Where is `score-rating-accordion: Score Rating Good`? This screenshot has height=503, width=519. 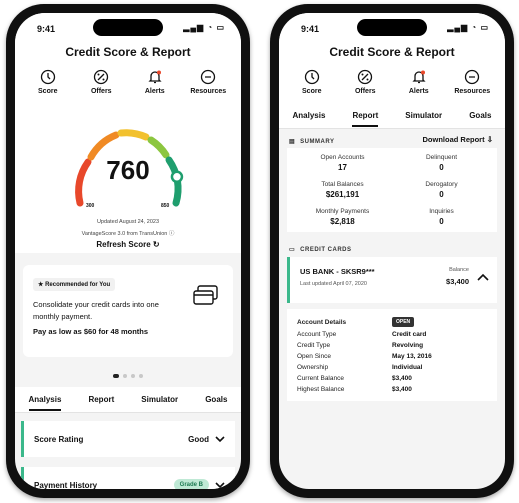
score-rating-accordion: Score Rating Good is located at coordinates (128, 439).